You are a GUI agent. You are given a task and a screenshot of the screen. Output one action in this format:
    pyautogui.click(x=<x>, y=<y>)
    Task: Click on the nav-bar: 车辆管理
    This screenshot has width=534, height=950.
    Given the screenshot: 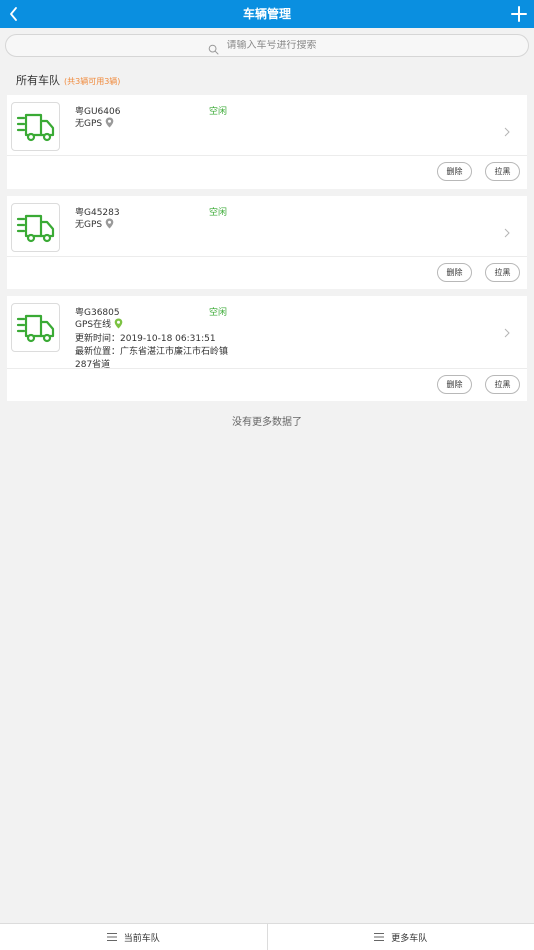 What is the action you would take?
    pyautogui.click(x=267, y=14)
    